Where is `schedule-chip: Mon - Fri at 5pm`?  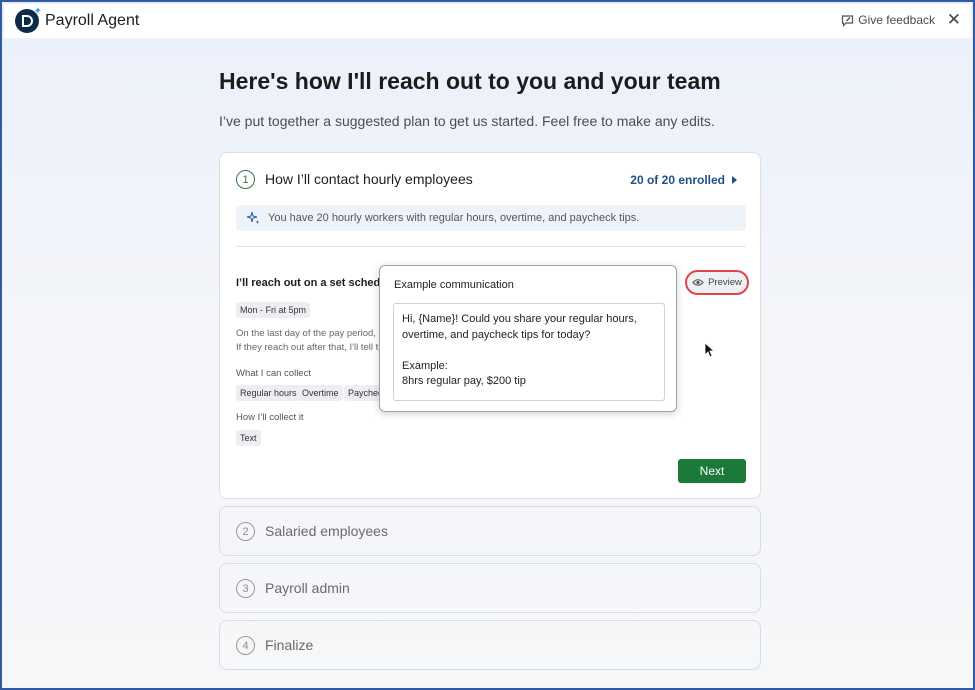 schedule-chip: Mon - Fri at 5pm is located at coordinates (273, 310).